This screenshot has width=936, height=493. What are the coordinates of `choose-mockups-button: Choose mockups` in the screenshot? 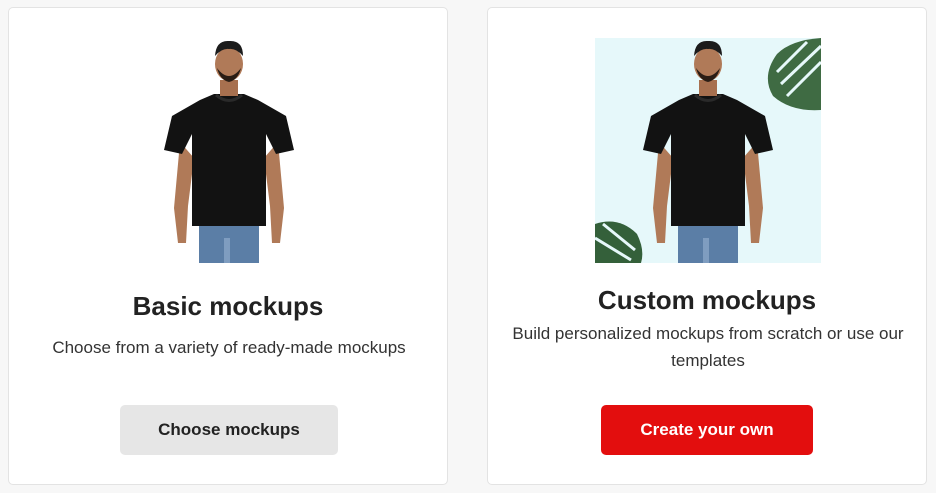 It's located at (229, 430).